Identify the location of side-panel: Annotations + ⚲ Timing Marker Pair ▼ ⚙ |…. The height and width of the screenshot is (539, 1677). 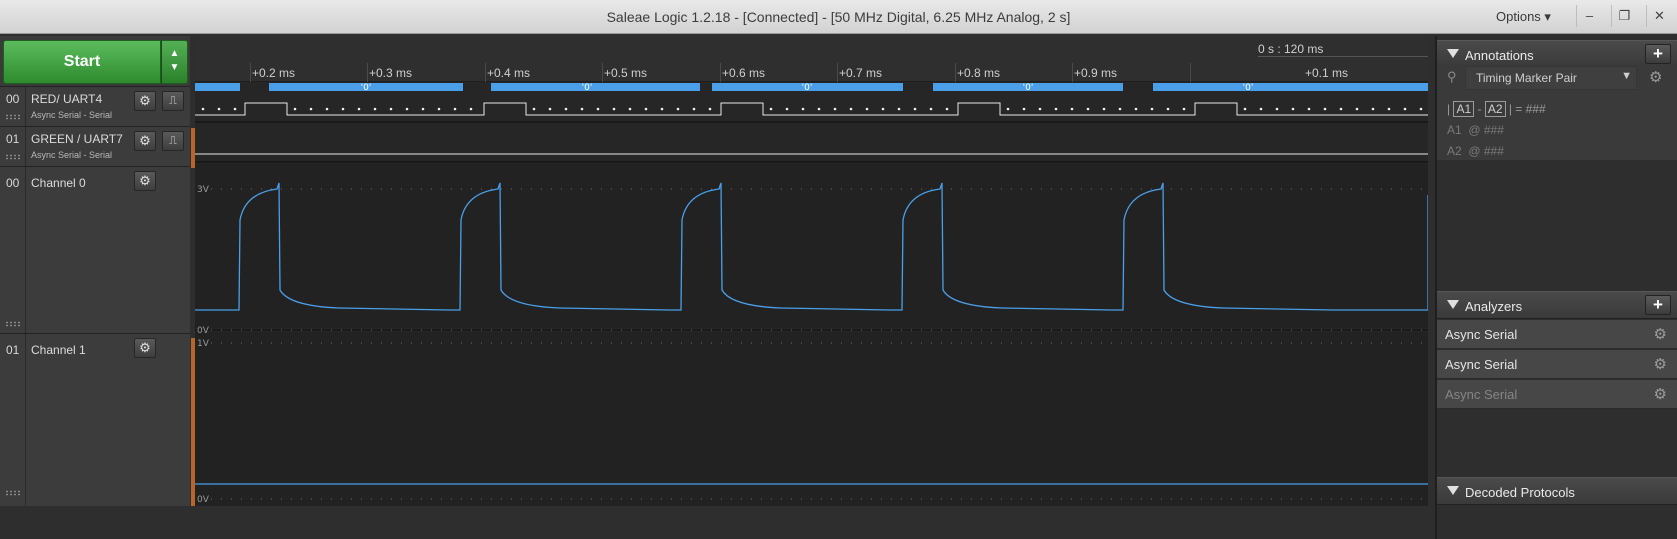
(1556, 287).